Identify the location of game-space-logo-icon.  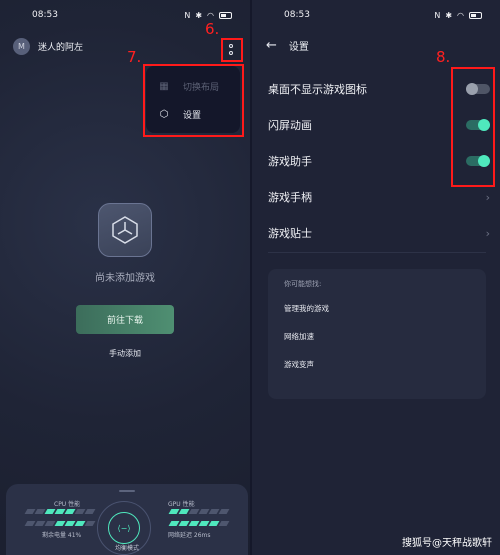
(125, 230).